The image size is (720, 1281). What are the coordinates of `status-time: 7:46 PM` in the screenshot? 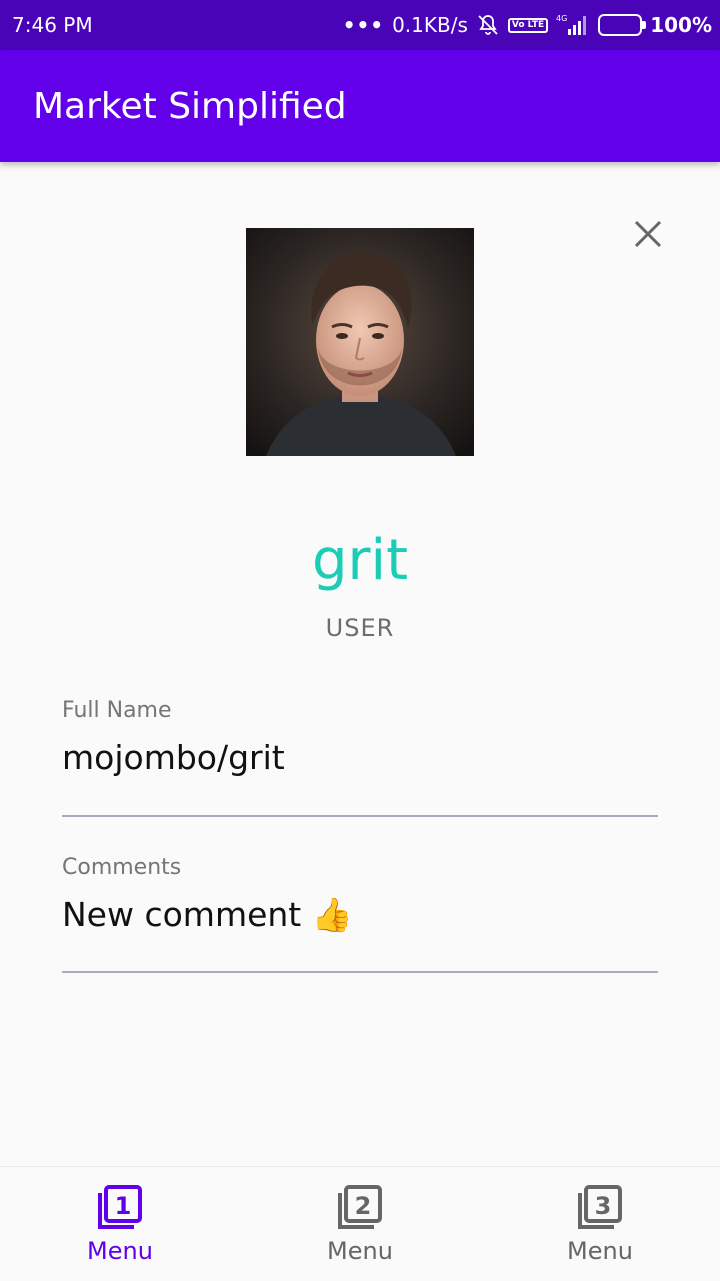 It's located at (52, 25).